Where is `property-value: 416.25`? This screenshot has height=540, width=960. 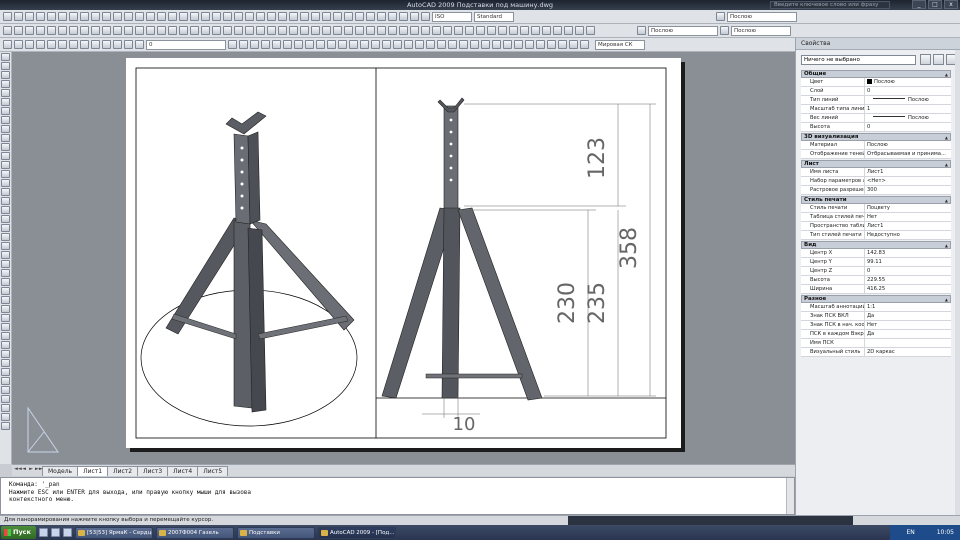 property-value: 416.25 is located at coordinates (908, 289).